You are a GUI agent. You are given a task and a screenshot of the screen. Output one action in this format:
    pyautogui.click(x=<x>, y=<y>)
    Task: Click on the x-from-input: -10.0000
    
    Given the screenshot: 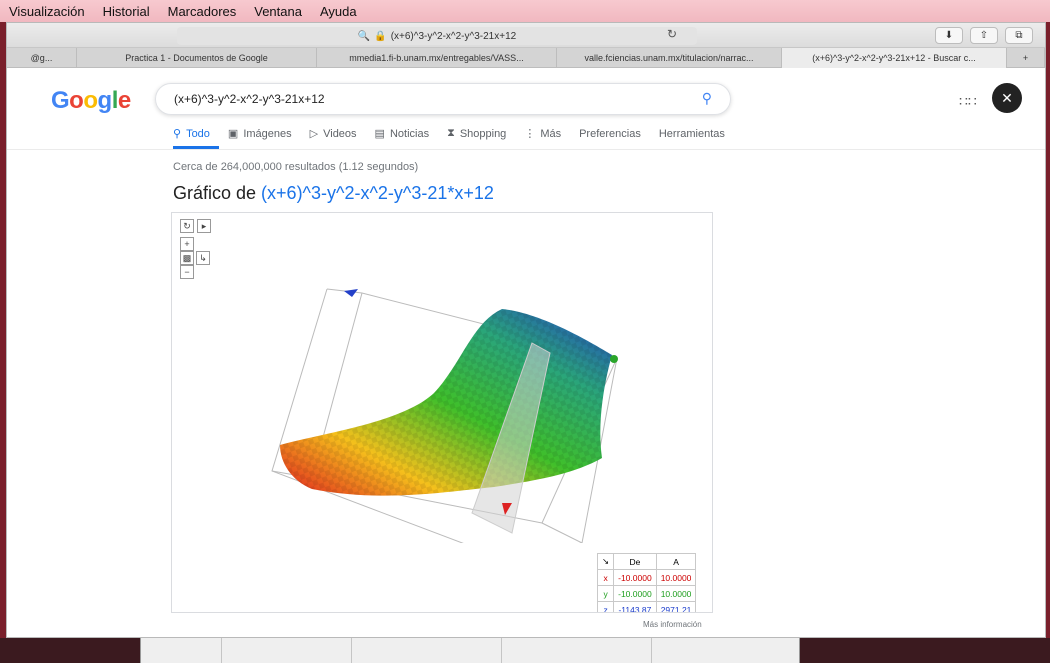 What is the action you would take?
    pyautogui.click(x=635, y=577)
    